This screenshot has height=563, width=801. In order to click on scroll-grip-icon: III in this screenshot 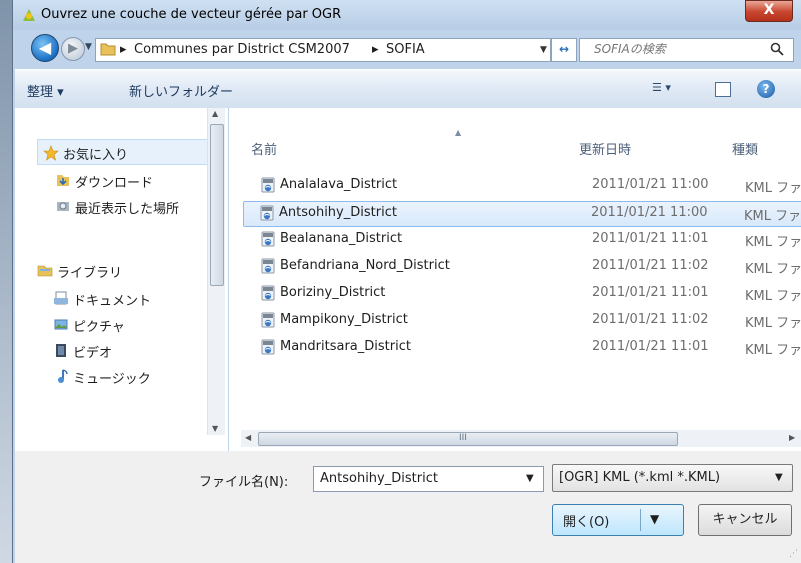, I will do `click(463, 438)`.